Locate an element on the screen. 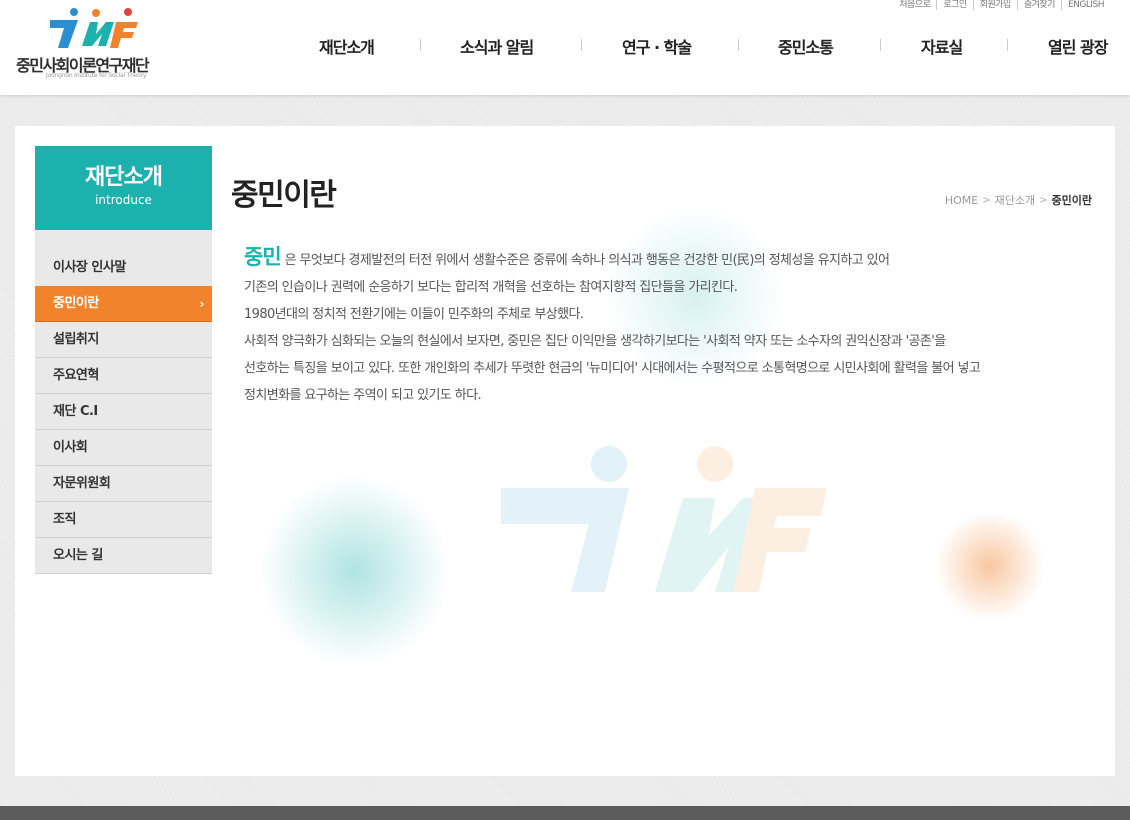 This screenshot has width=1130, height=820. nav-item-open-square: 열린 광장 is located at coordinates (1078, 46).